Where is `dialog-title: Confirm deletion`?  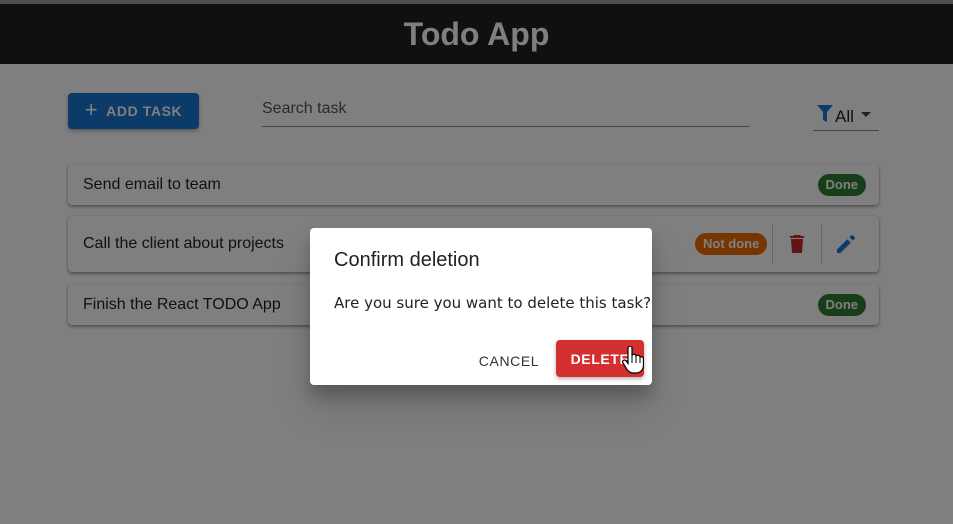
dialog-title: Confirm deletion is located at coordinates (407, 260).